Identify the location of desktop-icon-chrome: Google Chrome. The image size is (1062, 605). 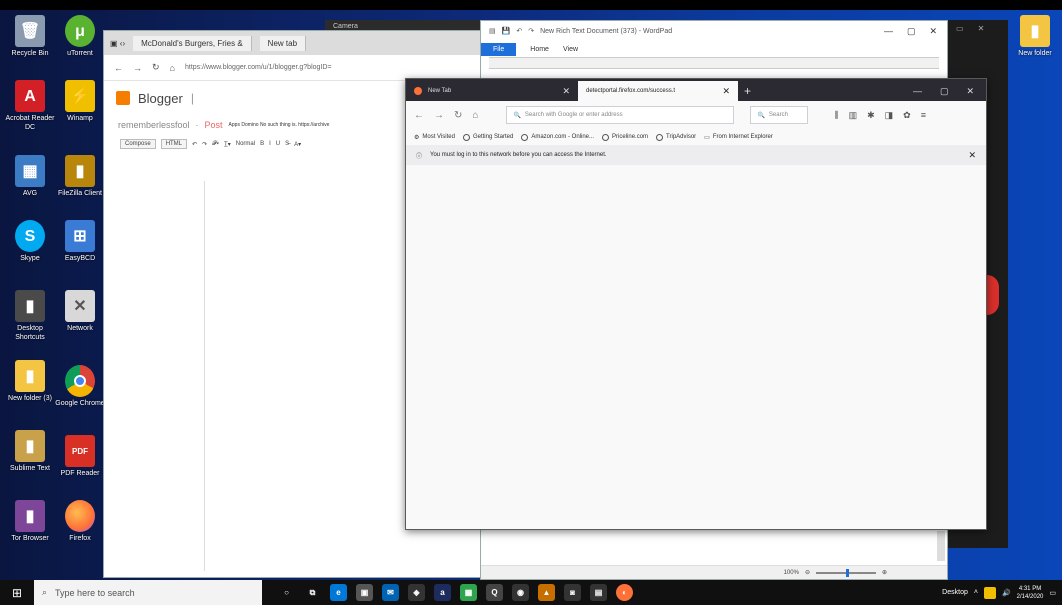
(80, 386).